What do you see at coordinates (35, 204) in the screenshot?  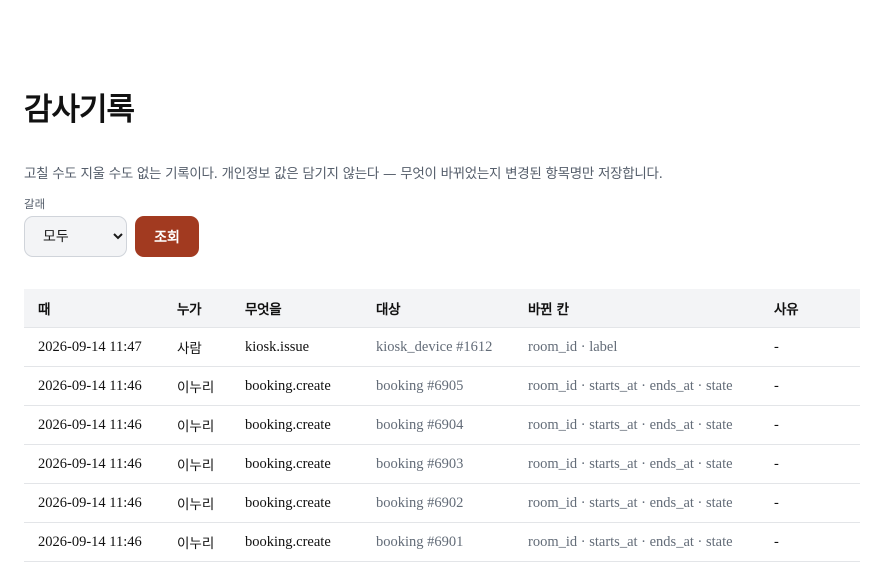 I see `filter-label: 갈래` at bounding box center [35, 204].